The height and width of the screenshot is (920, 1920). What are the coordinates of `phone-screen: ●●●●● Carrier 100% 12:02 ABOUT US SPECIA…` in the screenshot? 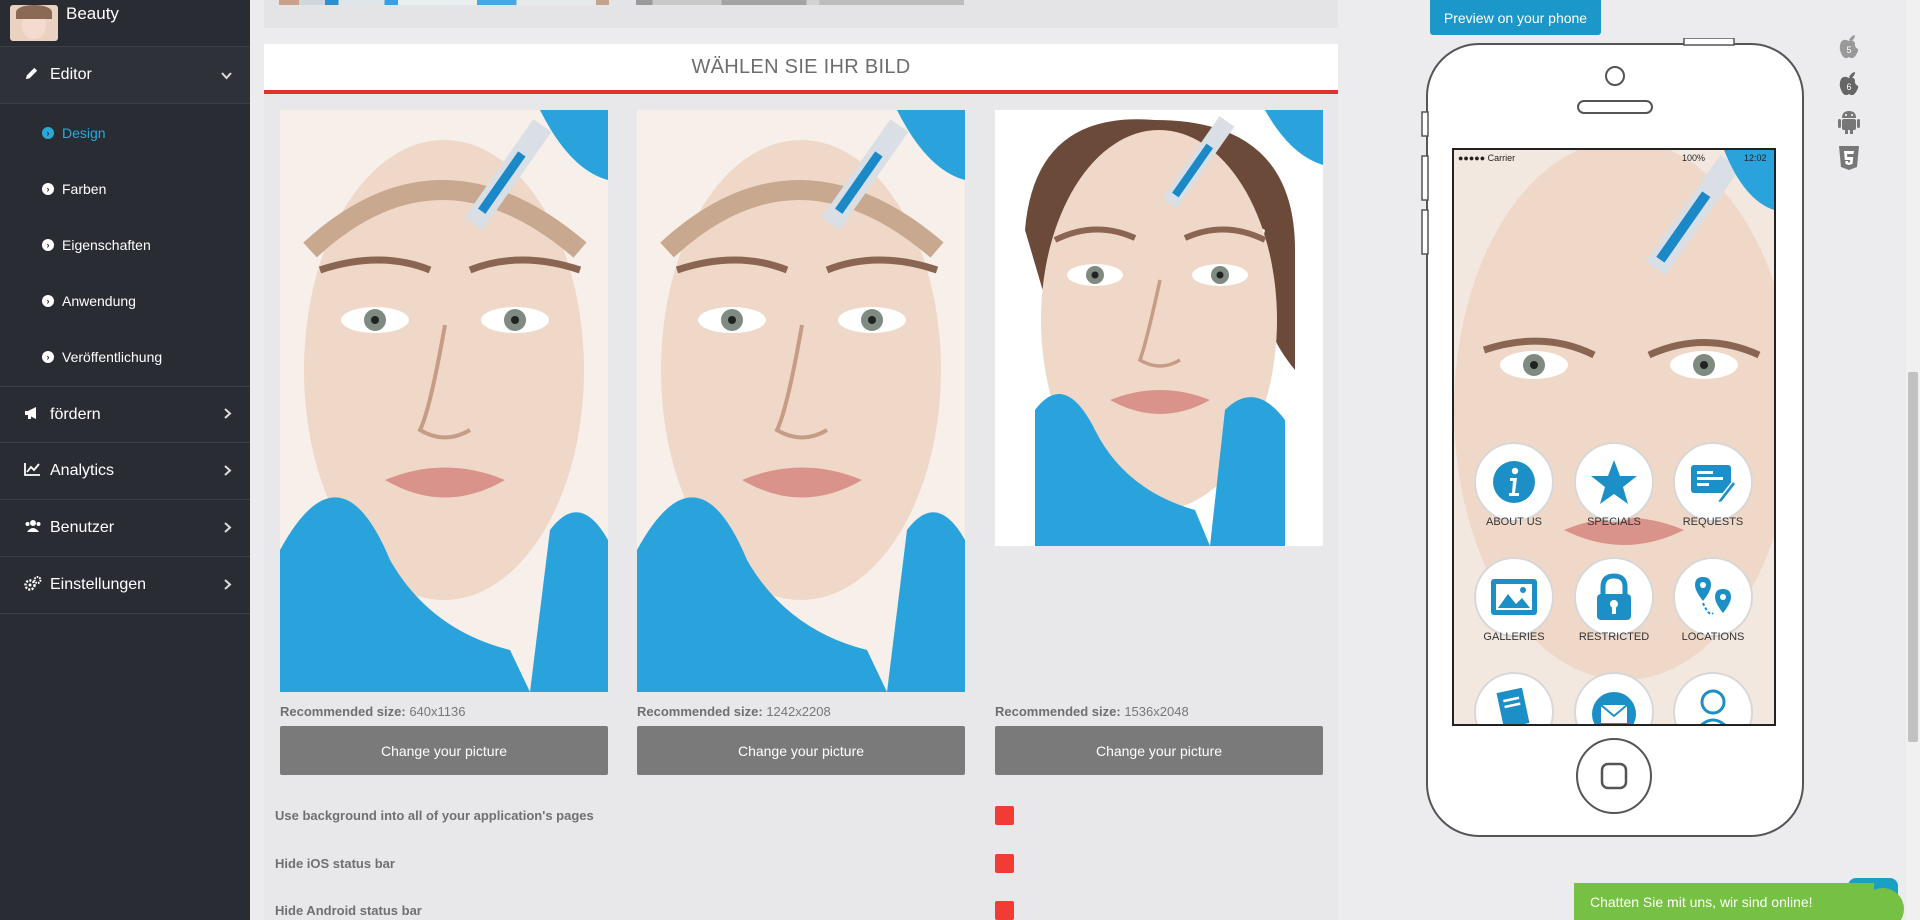 It's located at (1614, 437).